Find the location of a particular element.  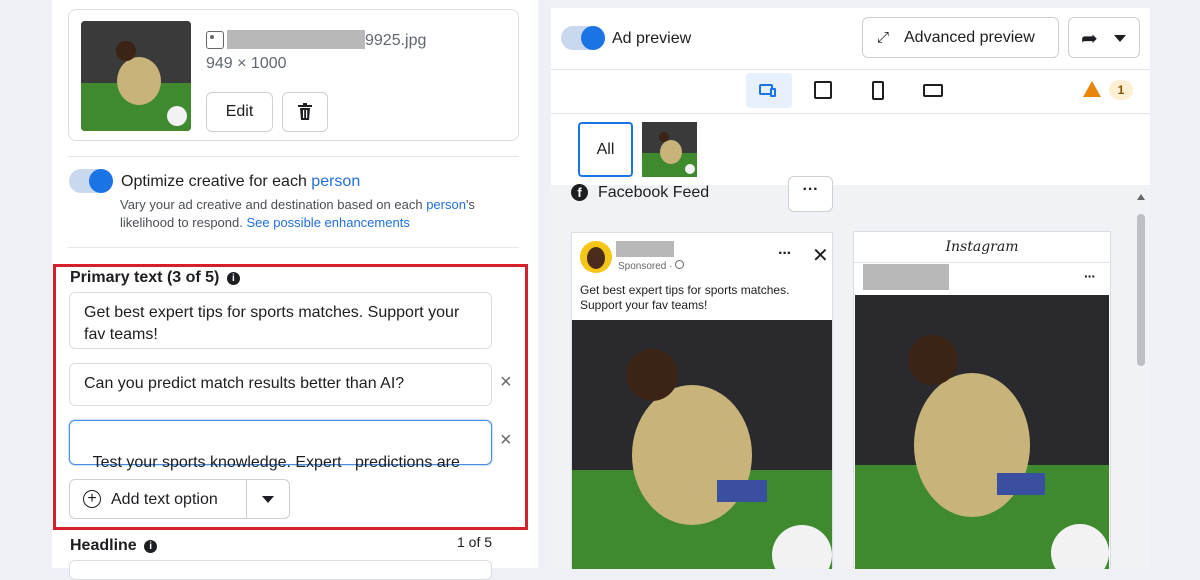

ad-preview-toggle is located at coordinates (583, 38).